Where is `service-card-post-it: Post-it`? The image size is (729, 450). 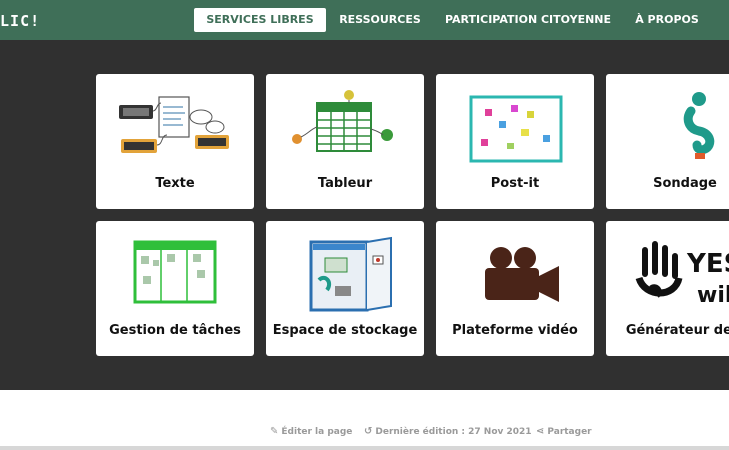 service-card-post-it: Post-it is located at coordinates (515, 141).